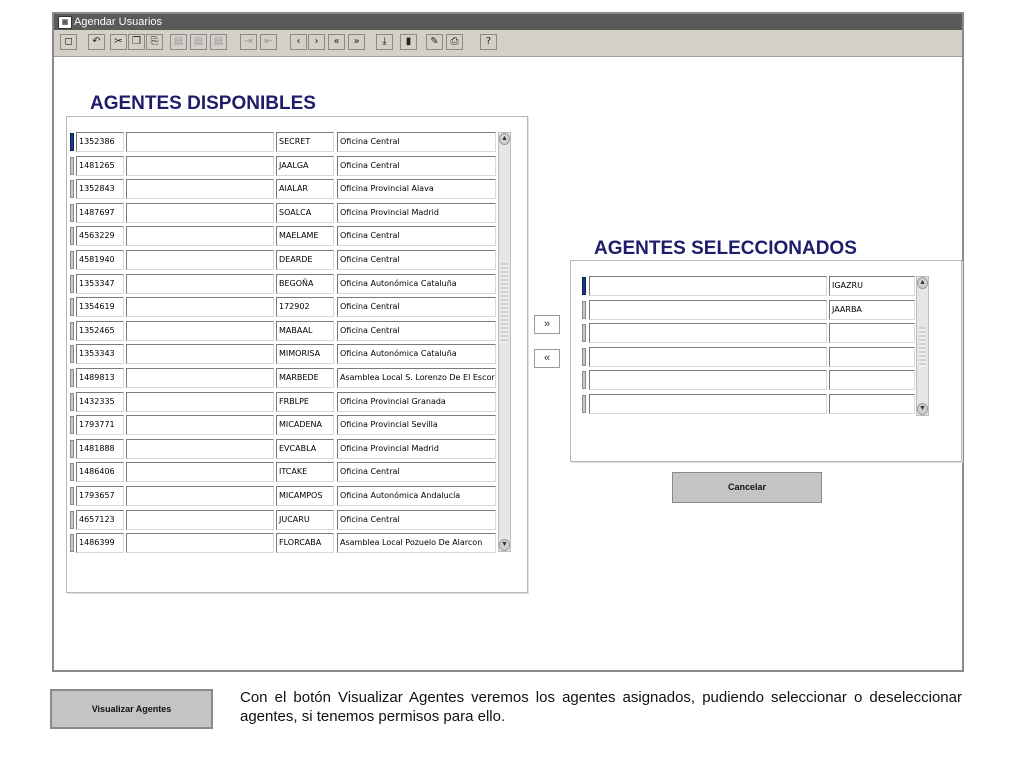  What do you see at coordinates (872, 309) in the screenshot?
I see `selected-agent-user-field: JAARBA` at bounding box center [872, 309].